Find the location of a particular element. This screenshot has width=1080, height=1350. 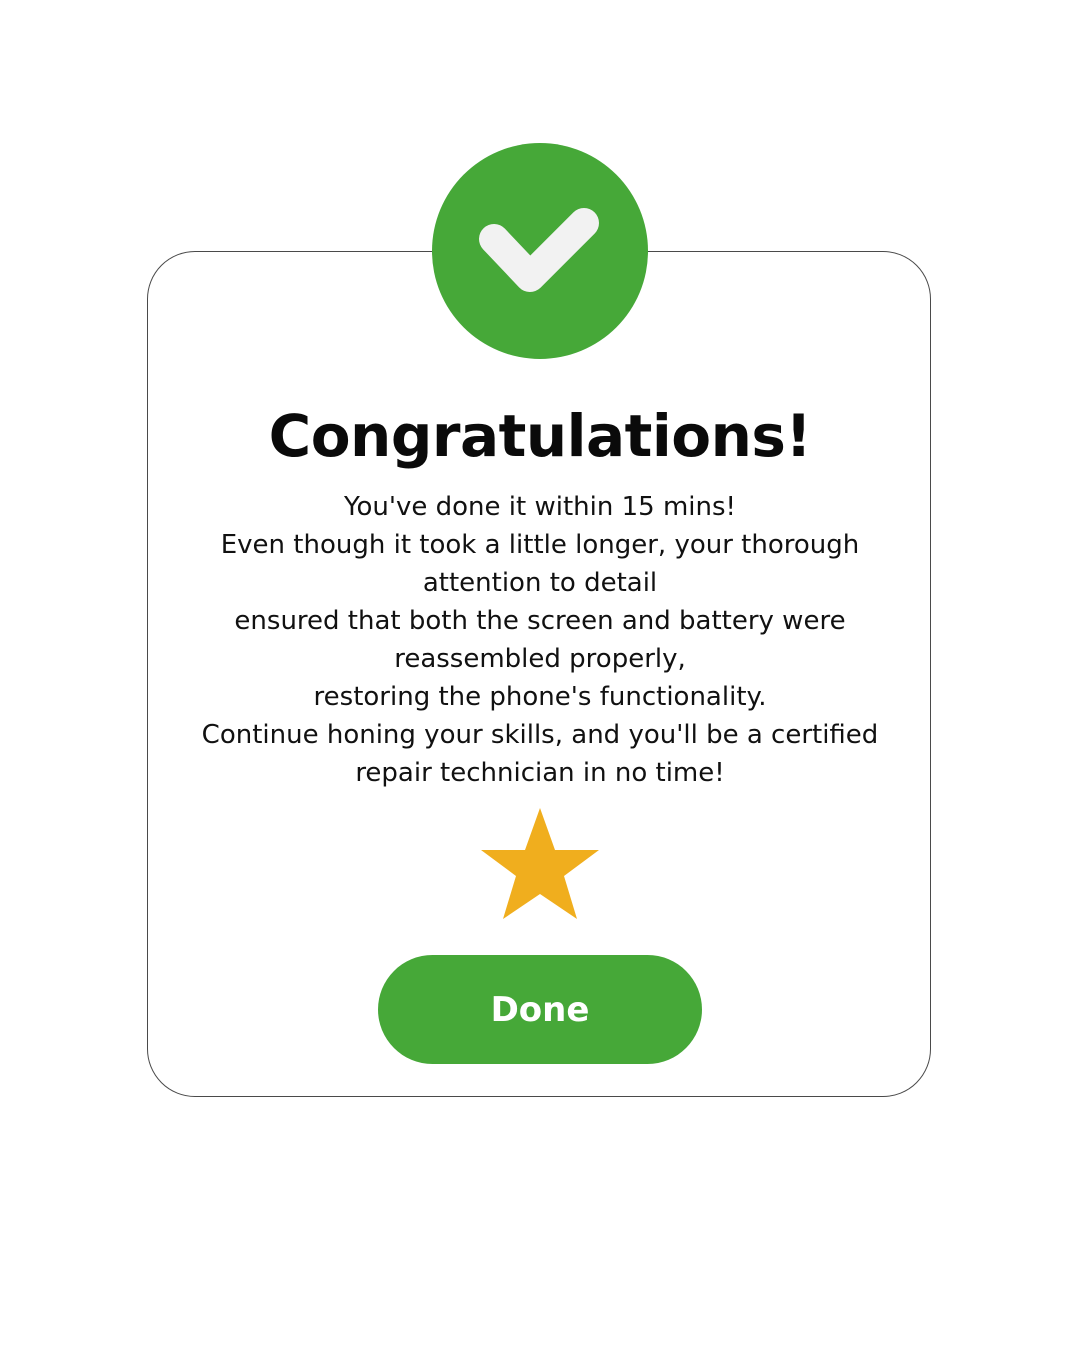

checkmark-icon is located at coordinates (539, 250).